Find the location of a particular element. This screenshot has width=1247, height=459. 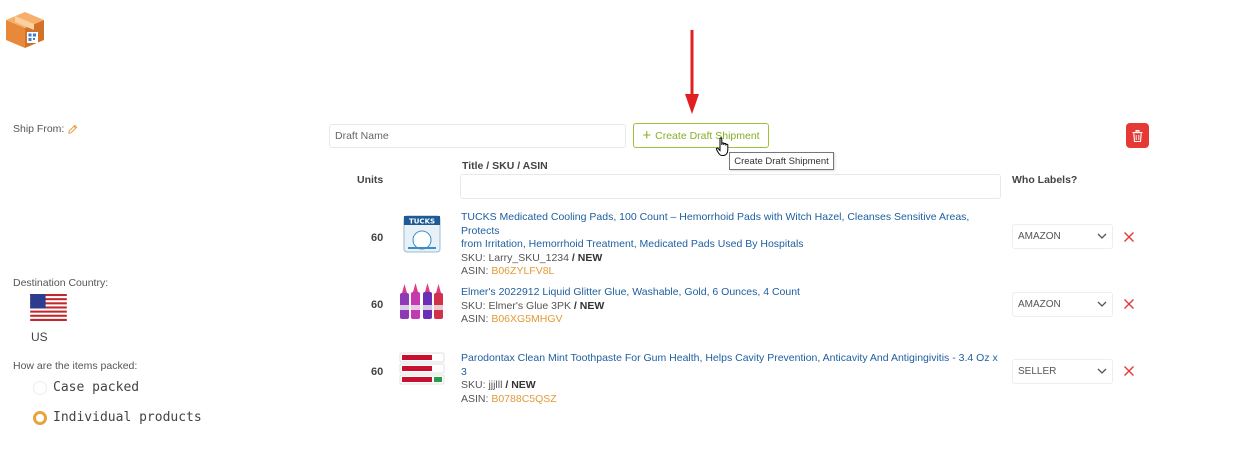

tucks-product-icon: TUCKS is located at coordinates (422, 234).